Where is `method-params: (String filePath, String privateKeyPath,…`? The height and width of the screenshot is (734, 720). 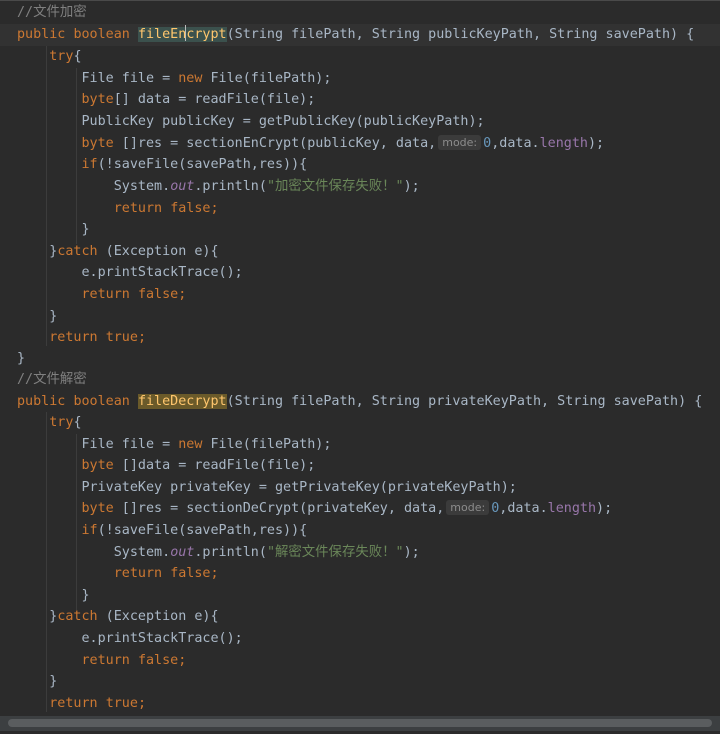
method-params: (String filePath, String privateKeyPath,… is located at coordinates (464, 401).